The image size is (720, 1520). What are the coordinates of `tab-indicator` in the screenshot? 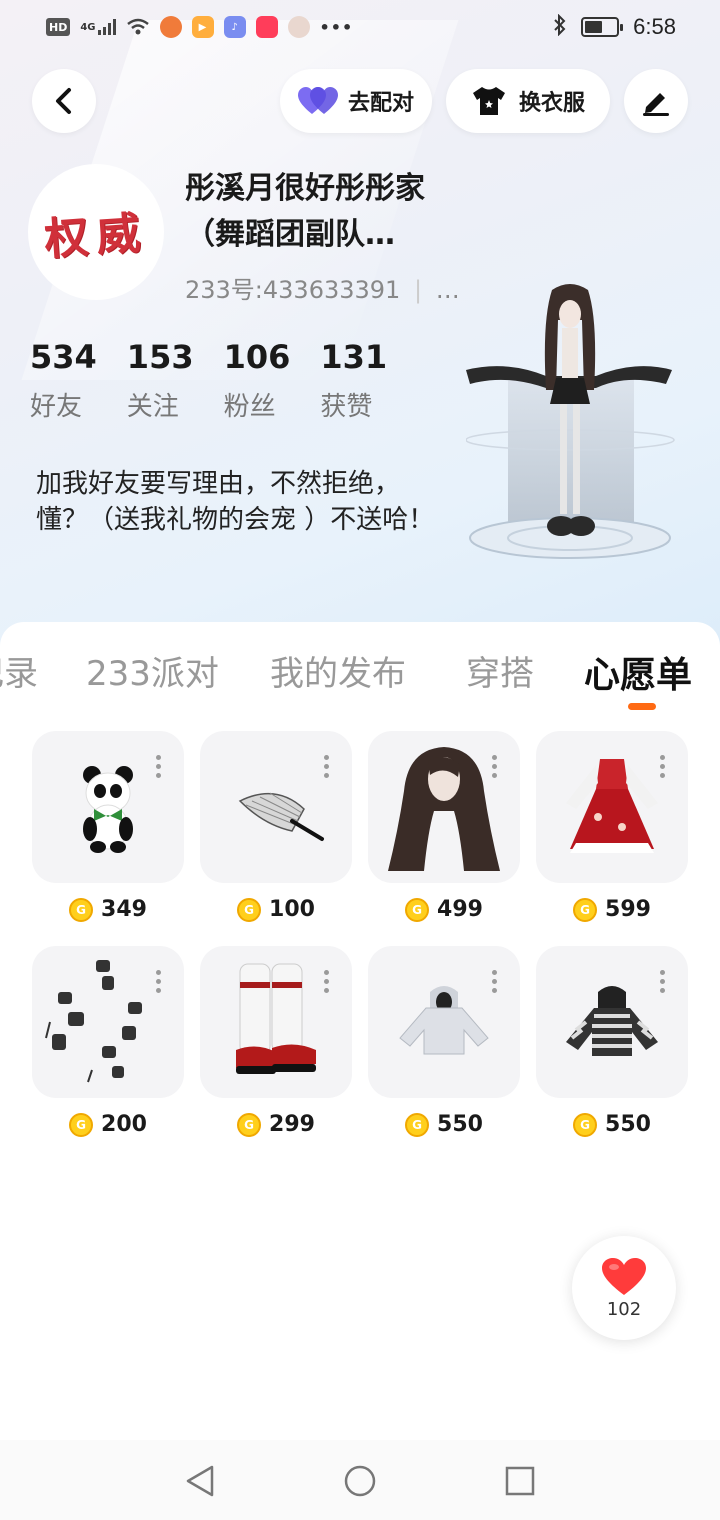 It's located at (642, 706).